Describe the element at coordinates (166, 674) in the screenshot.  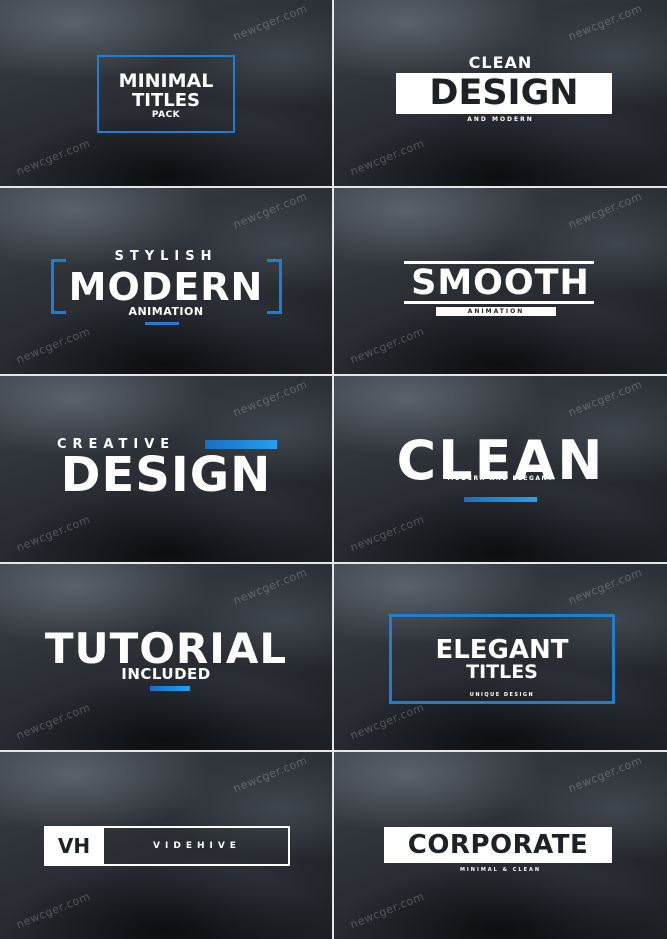
I see `title-line-2: INCLUDED` at that location.